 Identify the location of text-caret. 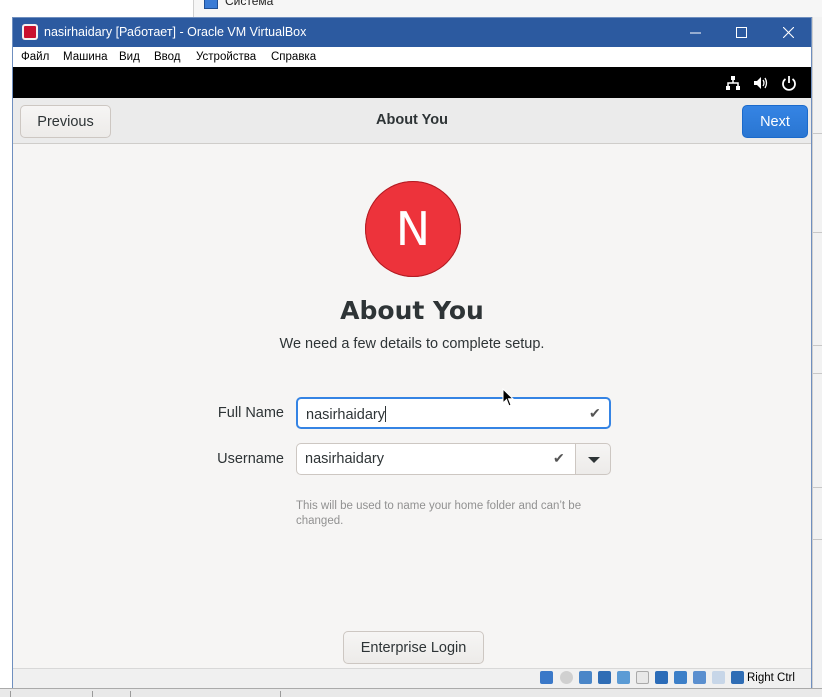
(385, 414).